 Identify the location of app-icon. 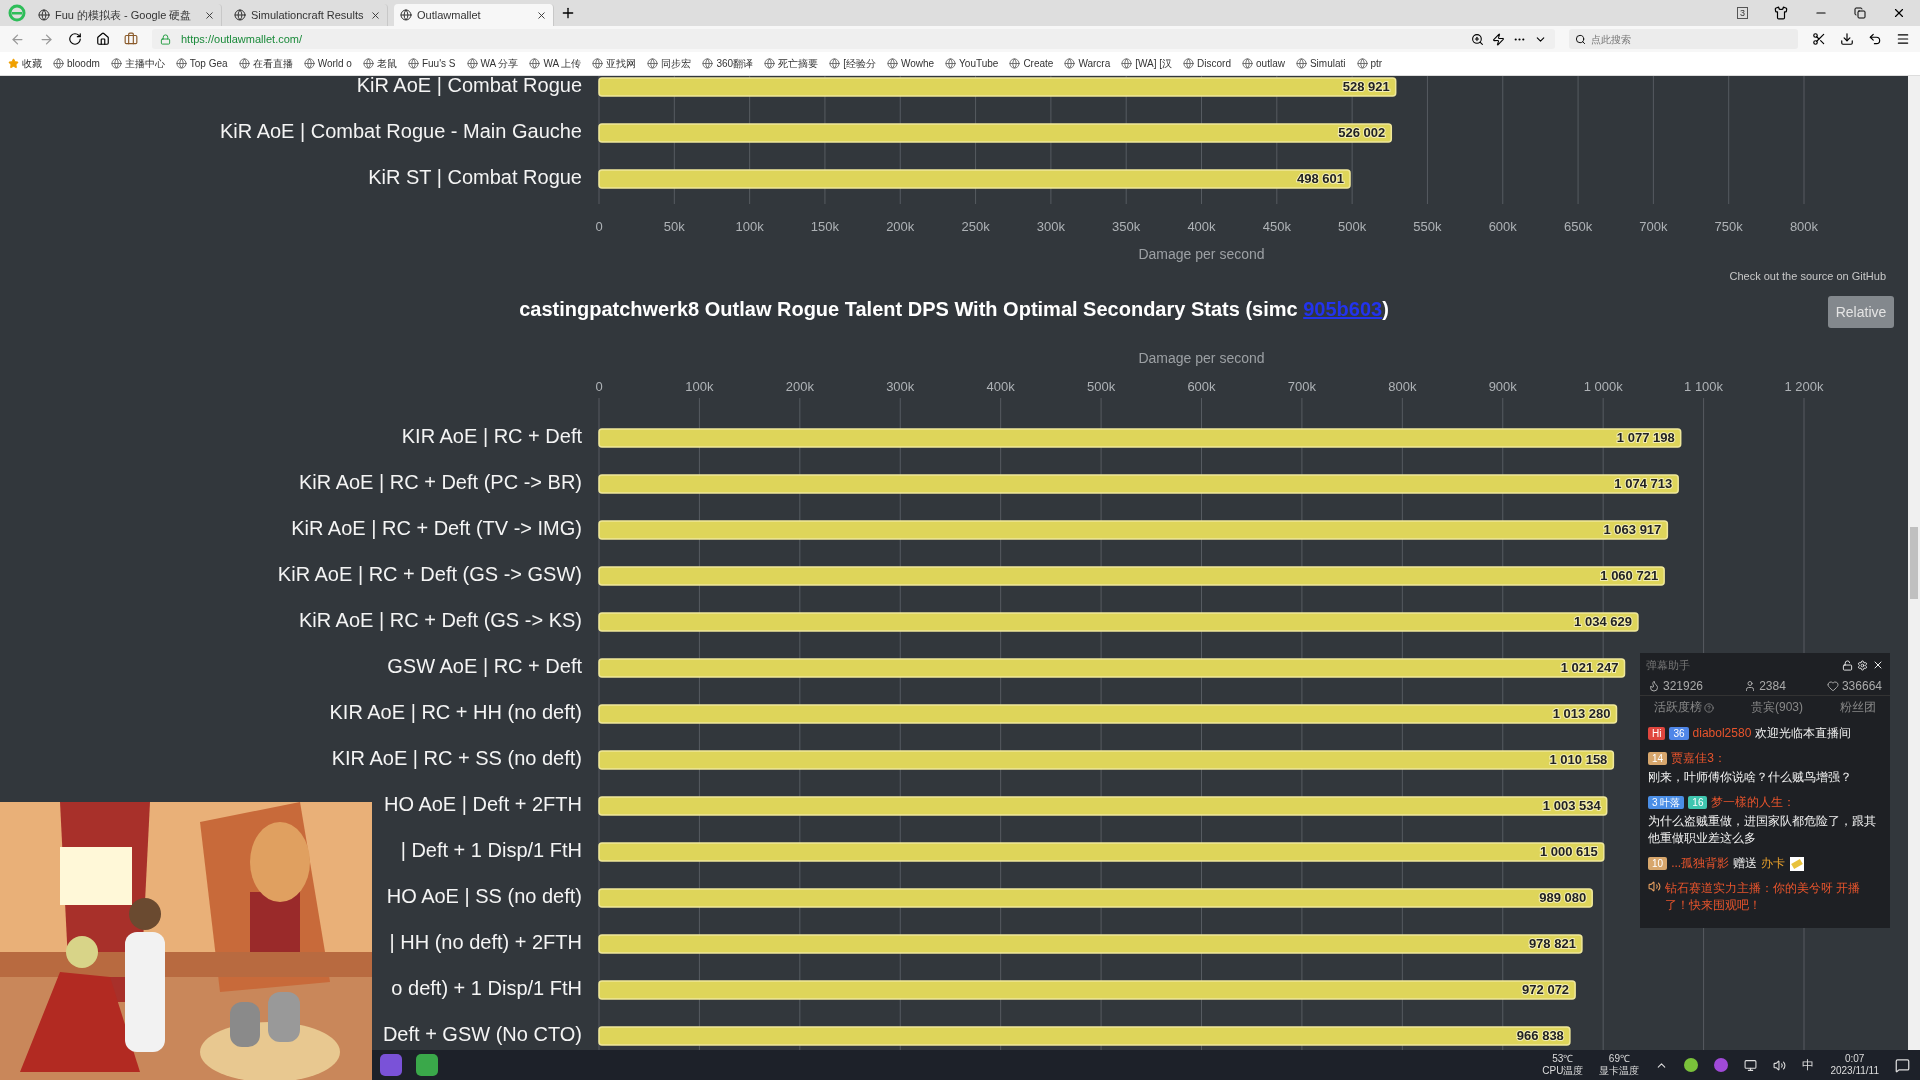
(391, 1065).